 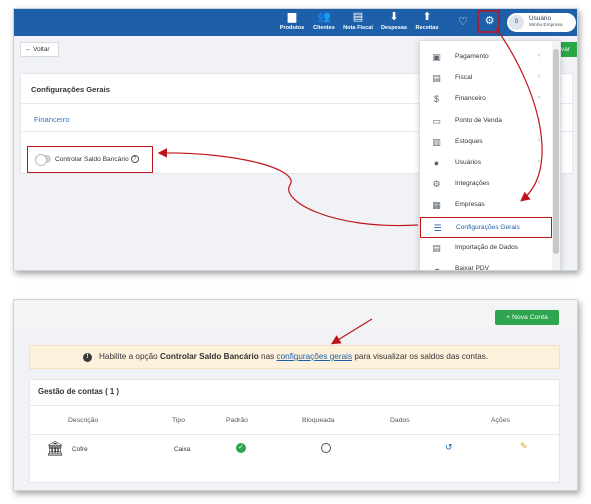 What do you see at coordinates (70, 89) in the screenshot?
I see `page-title: Configurações Gerais` at bounding box center [70, 89].